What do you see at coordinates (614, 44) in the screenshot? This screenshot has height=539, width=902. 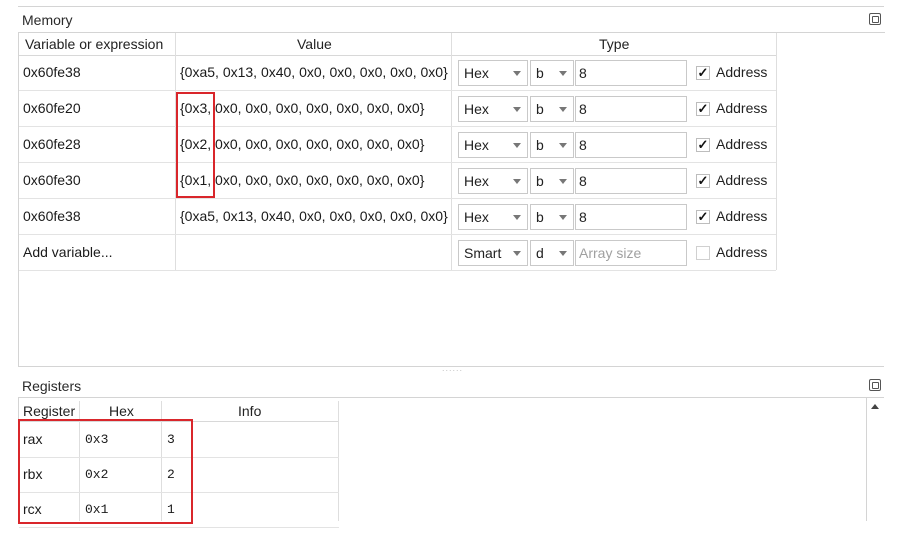 I see `column-header-type: Type` at bounding box center [614, 44].